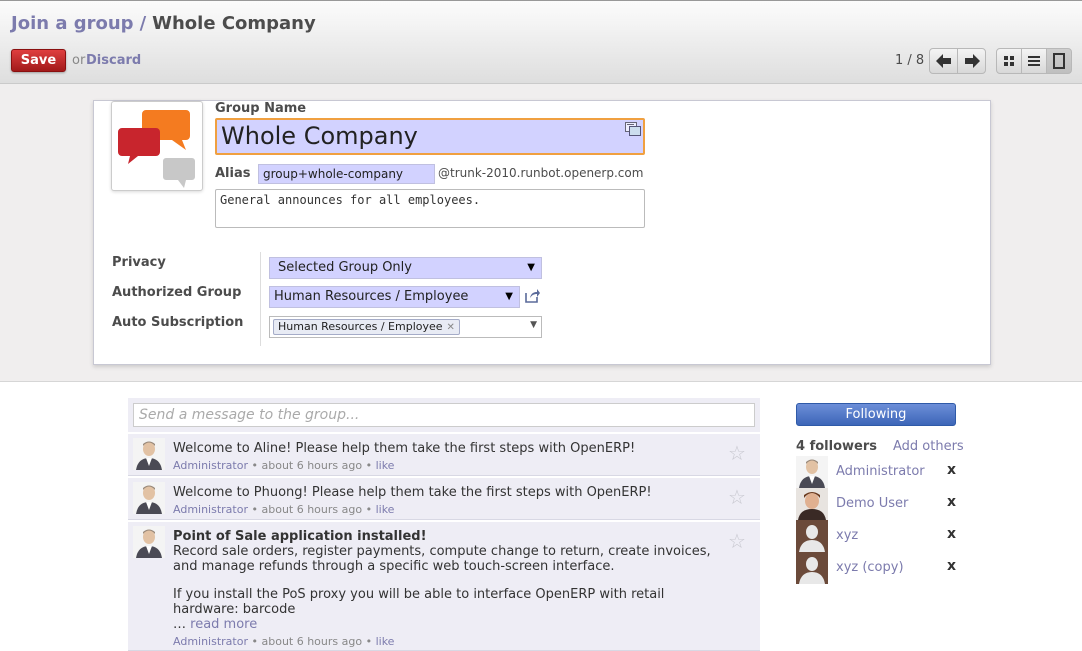 This screenshot has height=651, width=1082. What do you see at coordinates (448, 624) in the screenshot?
I see `read-more-row: … read more` at bounding box center [448, 624].